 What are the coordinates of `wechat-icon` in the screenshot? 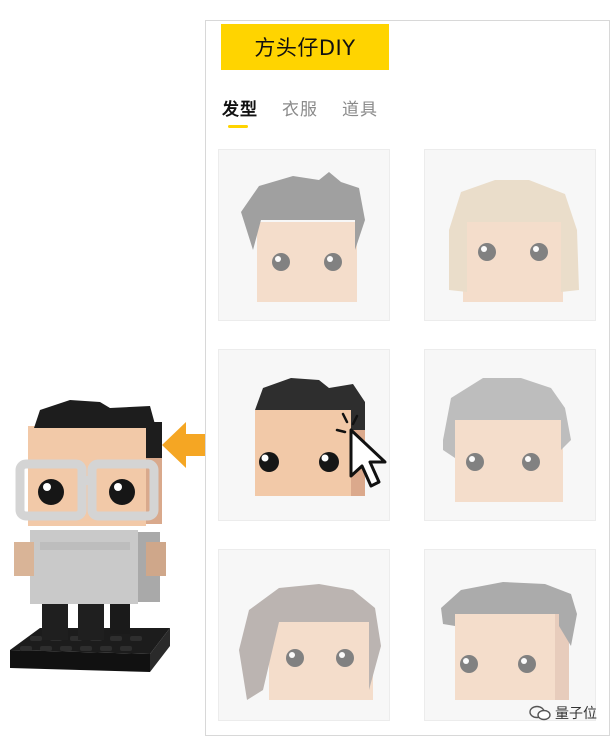 It's located at (540, 713).